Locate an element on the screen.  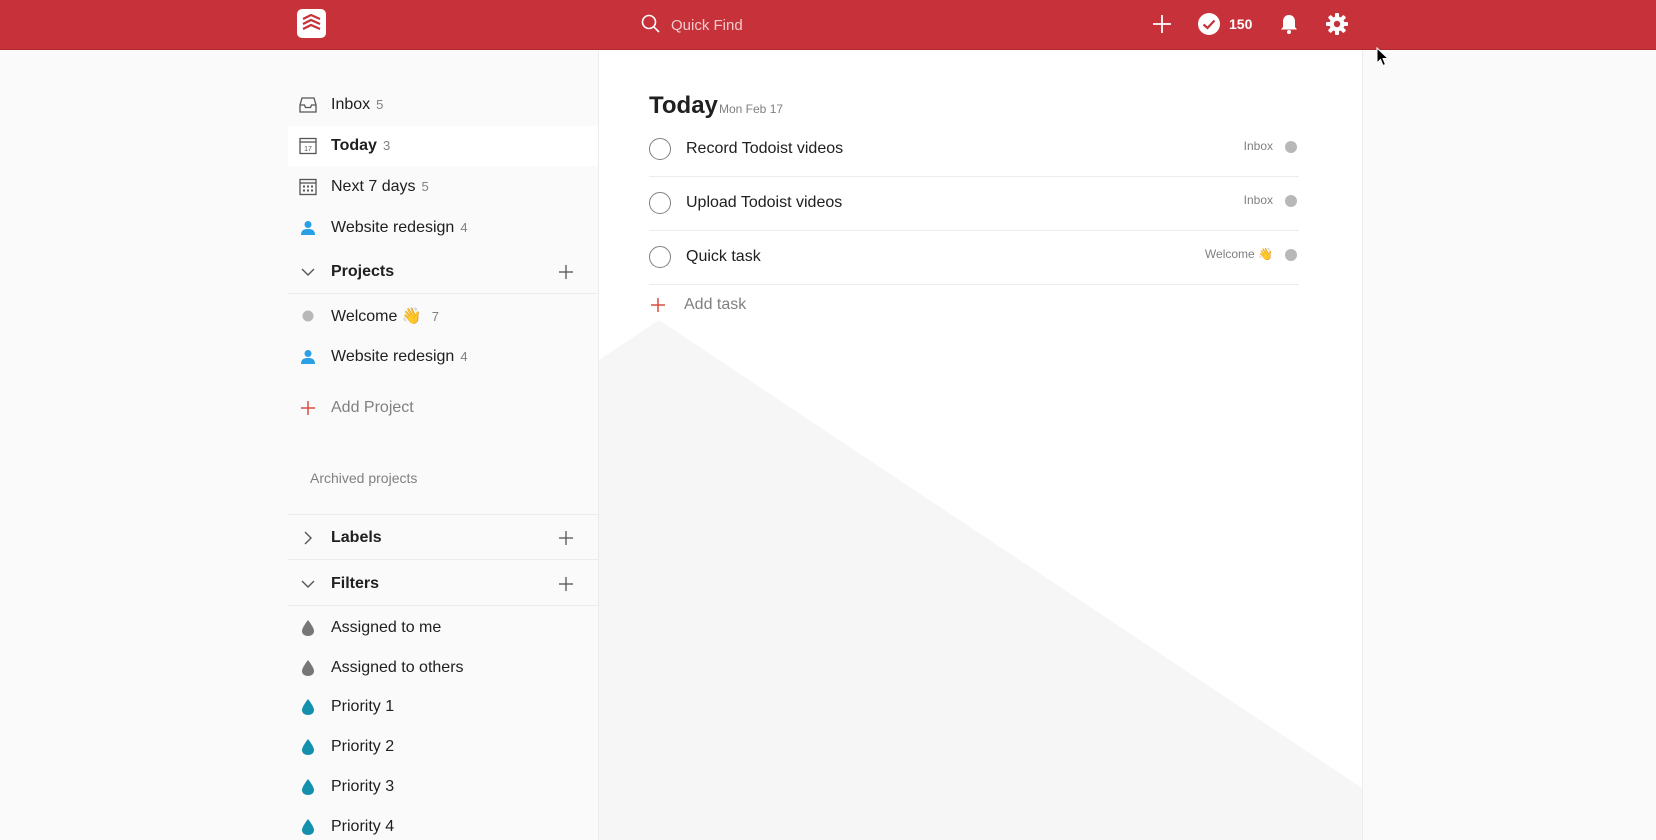
sidebar-item-label: Inbox is located at coordinates (351, 104).